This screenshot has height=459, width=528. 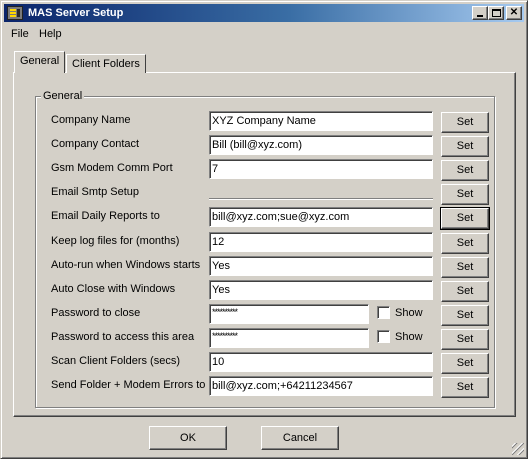 What do you see at coordinates (465, 363) in the screenshot?
I see `scan-client-folders-set-button: Set` at bounding box center [465, 363].